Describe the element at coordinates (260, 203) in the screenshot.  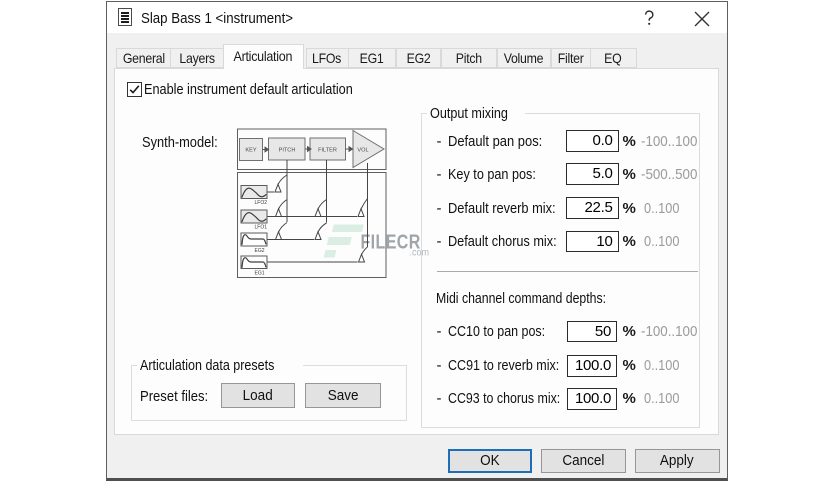
I see `svg-text: LFO2` at that location.